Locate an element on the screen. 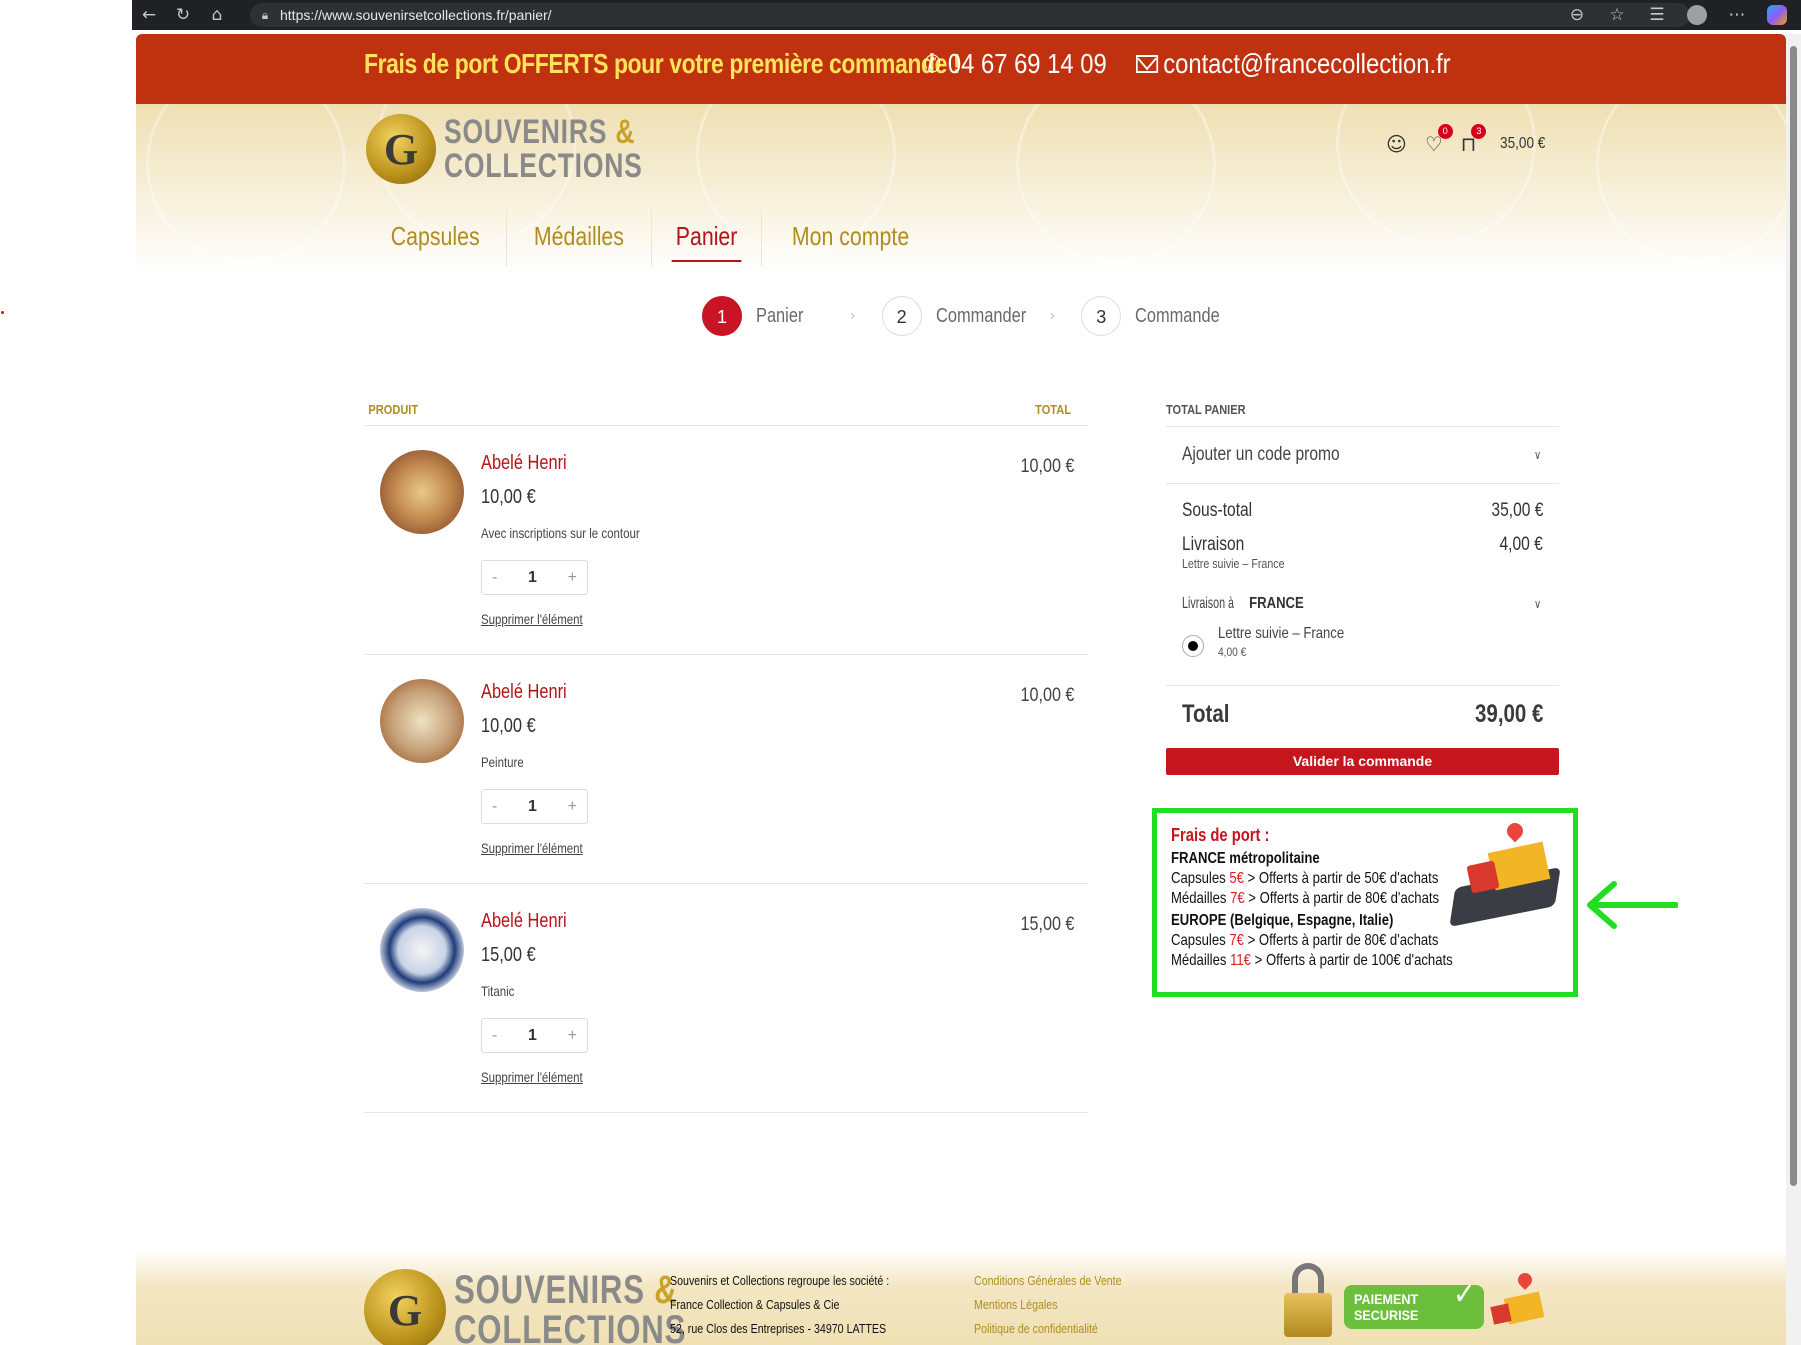 The image size is (1801, 1345). step-commander: 2 Commander is located at coordinates (963, 316).